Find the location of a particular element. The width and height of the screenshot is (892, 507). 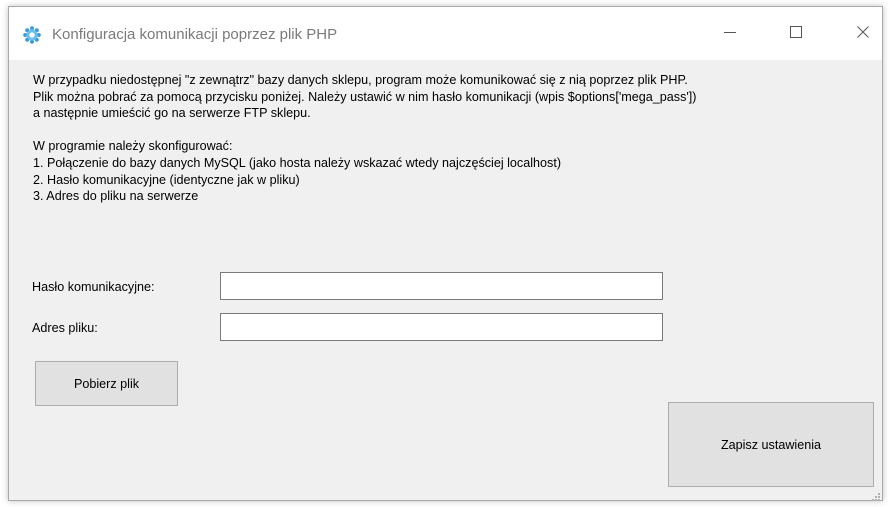

download-file-button: Pobierz plik is located at coordinates (106, 383).